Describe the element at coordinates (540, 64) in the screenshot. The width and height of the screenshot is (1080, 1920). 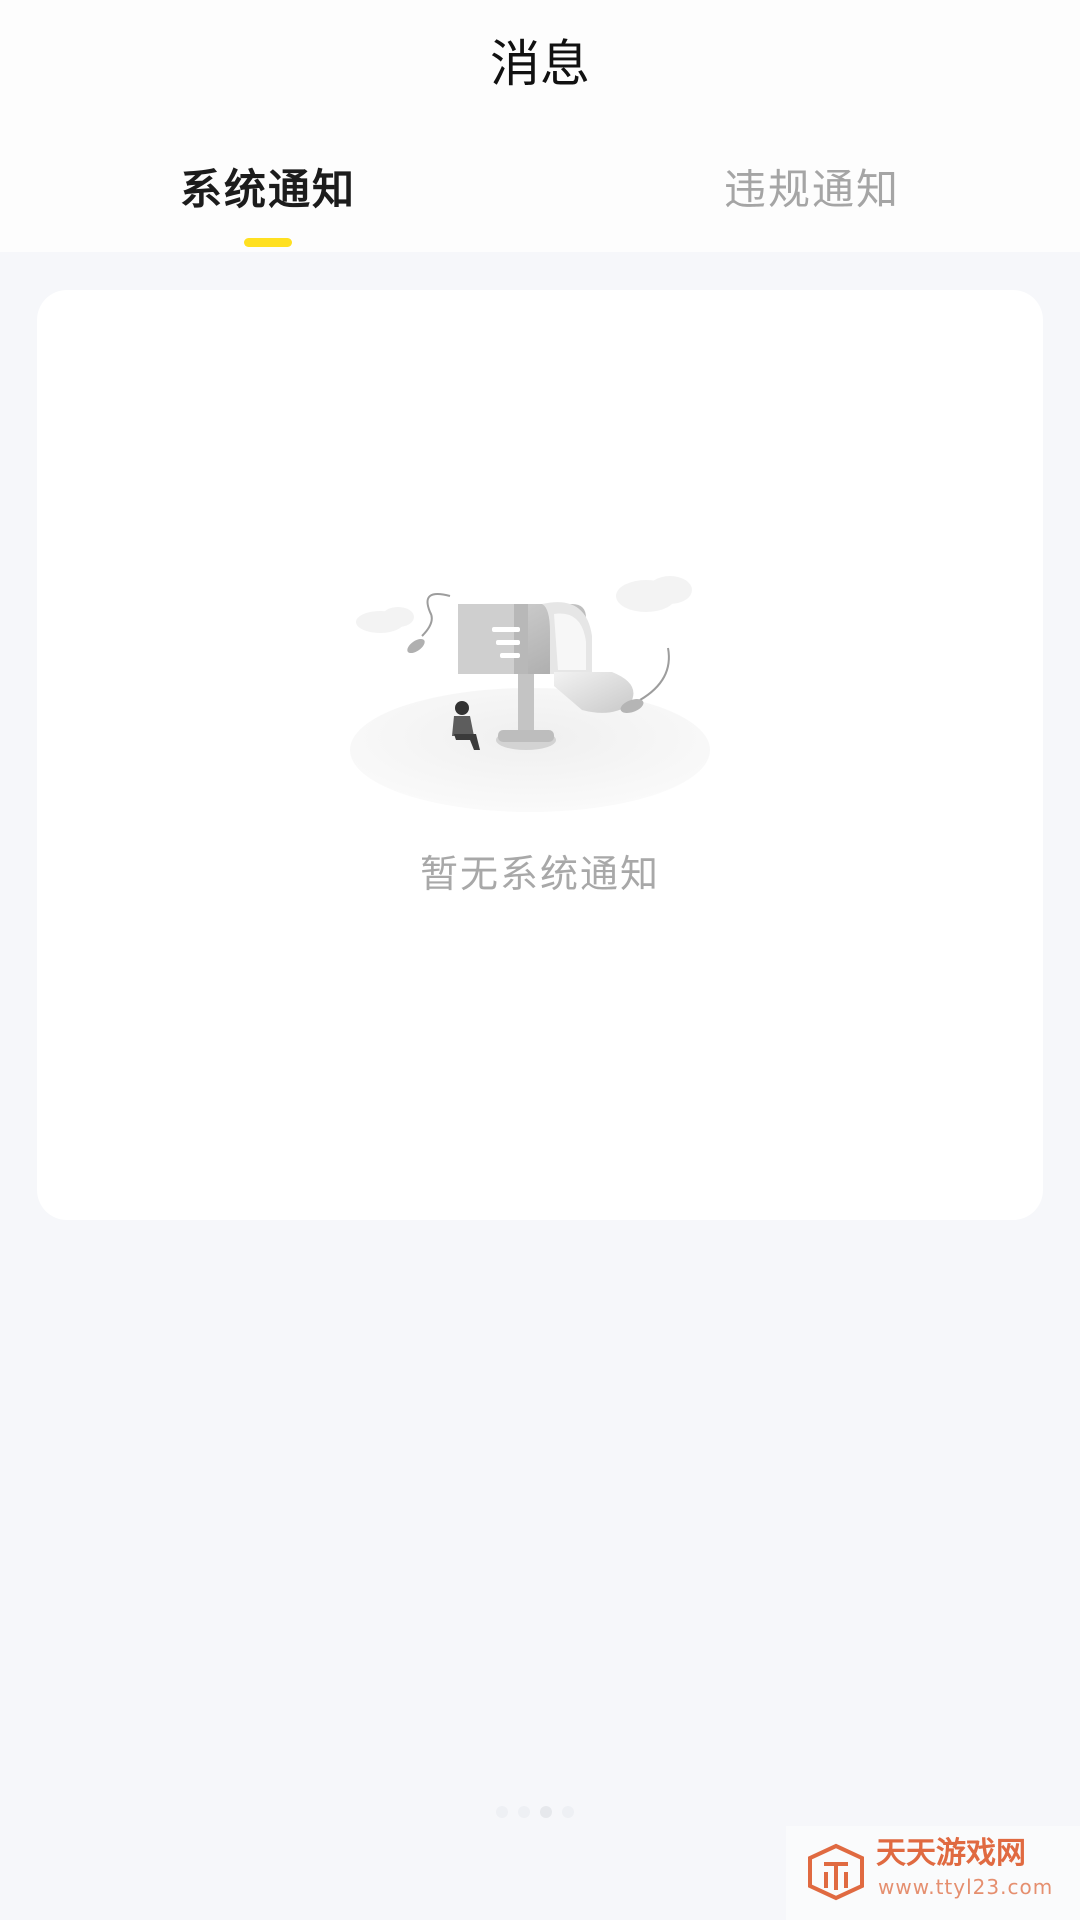
I see `page-title: 消息` at that location.